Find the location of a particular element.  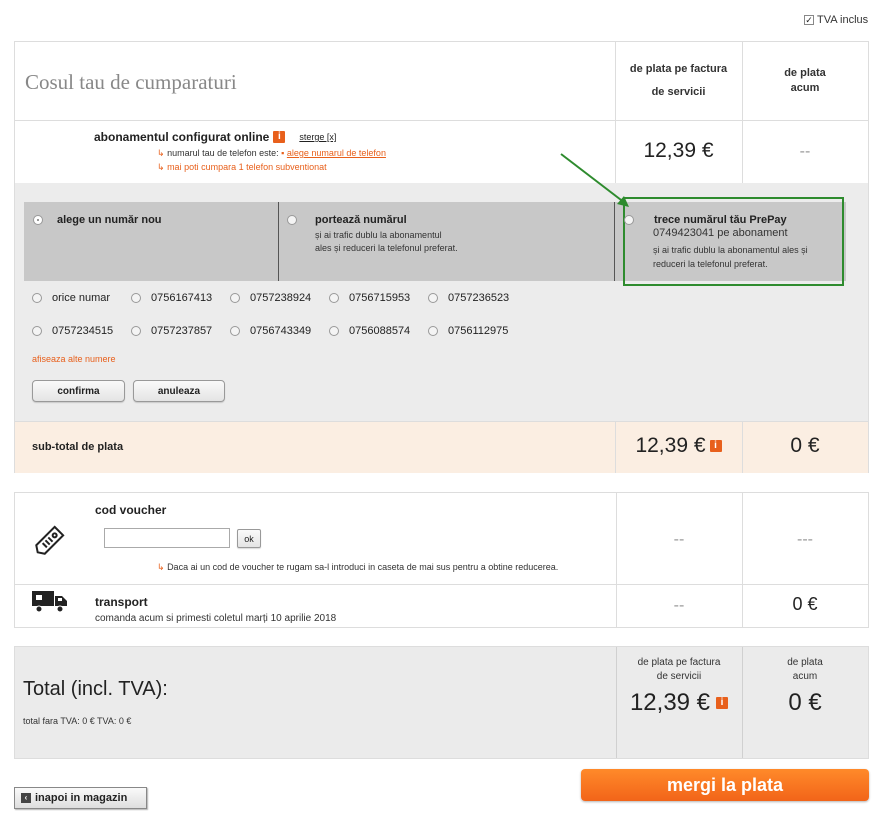

total-now: 0 € is located at coordinates (805, 702).